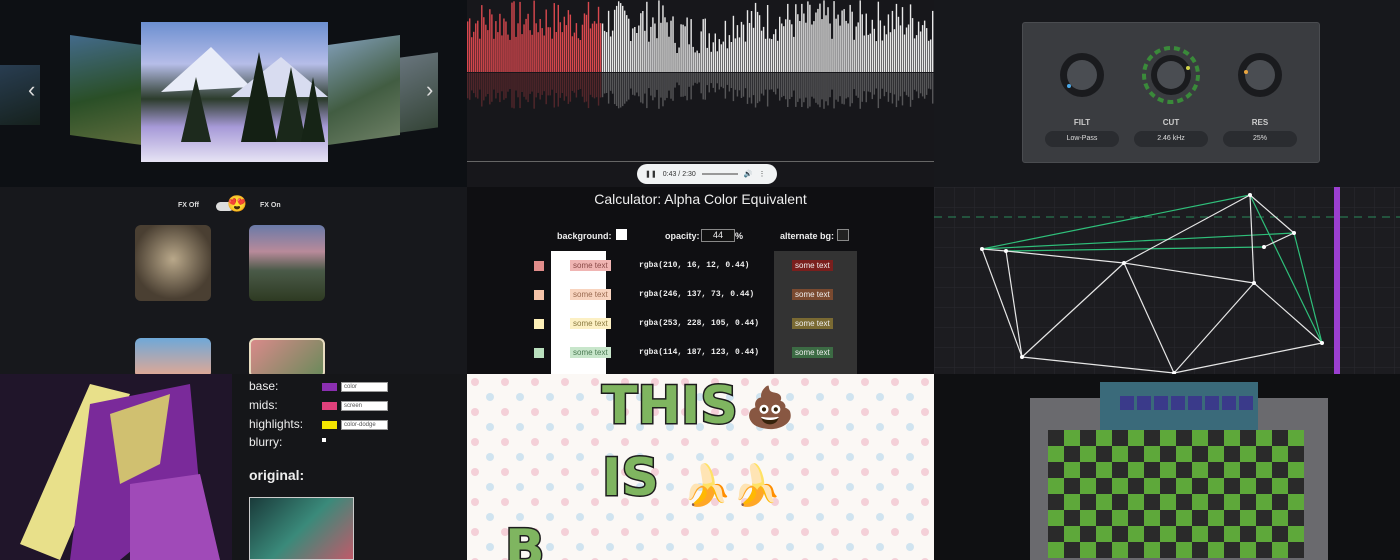 This screenshot has width=1400, height=560. I want to click on thumbnail-portrait, so click(173, 263).